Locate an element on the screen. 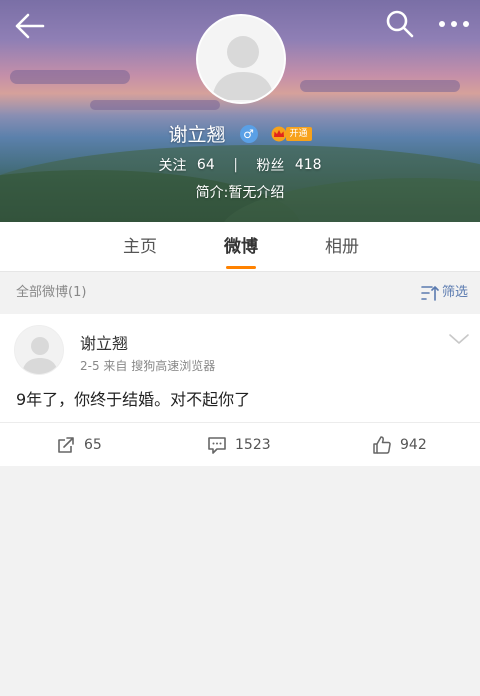 Image resolution: width=480 pixels, height=696 pixels. back-arrow-icon is located at coordinates (30, 26).